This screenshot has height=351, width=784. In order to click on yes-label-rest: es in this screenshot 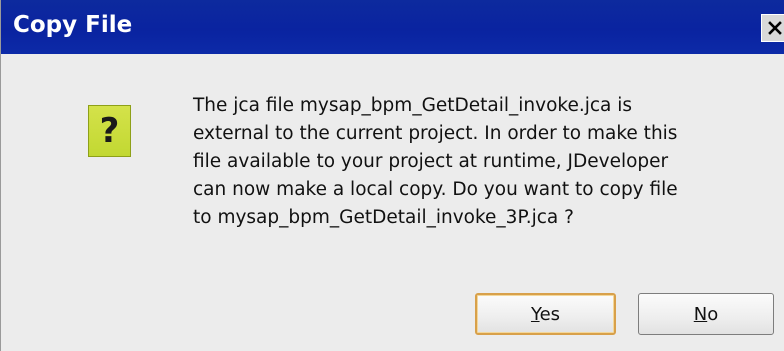, I will do `click(550, 314)`.